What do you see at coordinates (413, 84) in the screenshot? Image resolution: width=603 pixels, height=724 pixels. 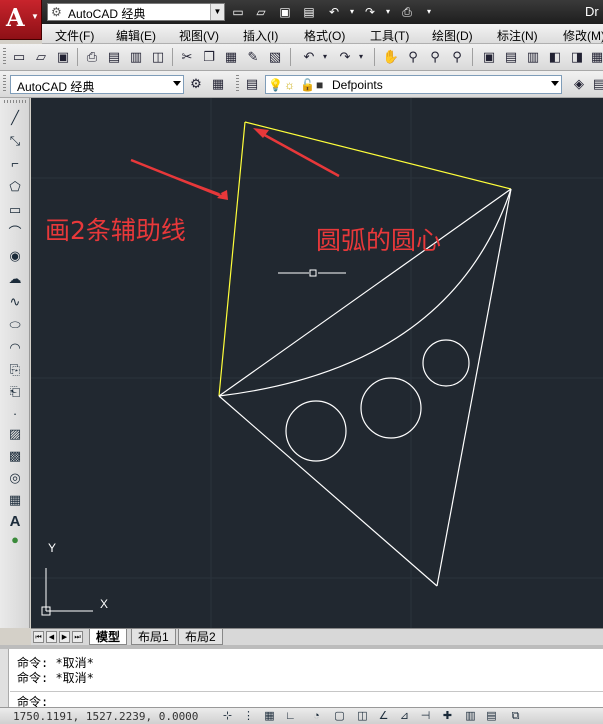 I see `layer-combo: 💡 ☼ 🔓 ■ Defpoints` at bounding box center [413, 84].